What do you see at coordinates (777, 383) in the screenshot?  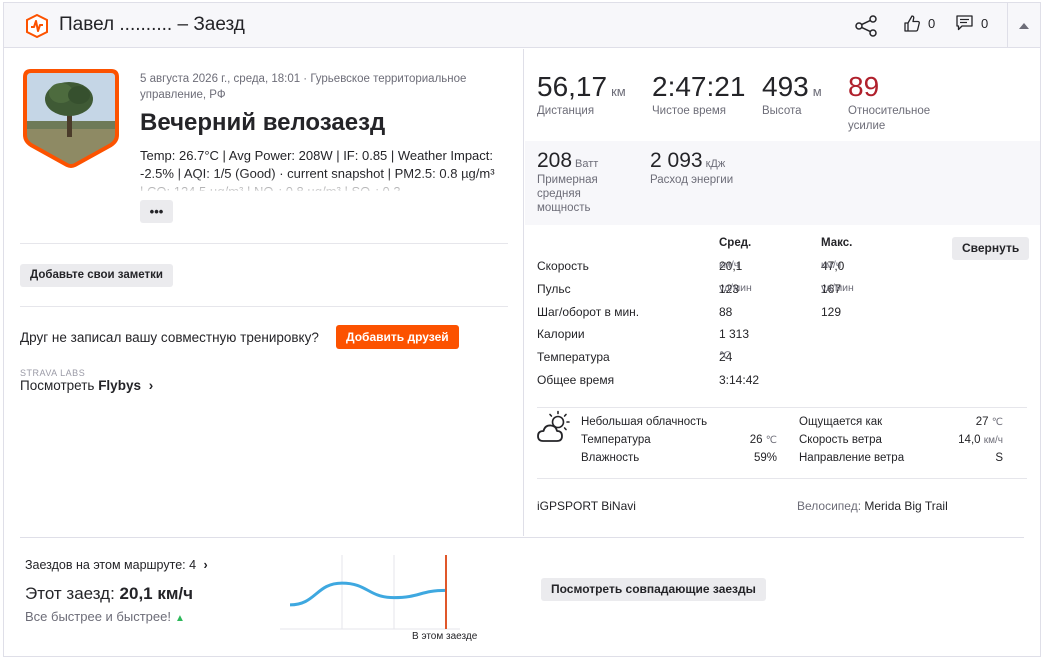 I see `stats-row-elapsed-time: Общее время 3:14:42` at bounding box center [777, 383].